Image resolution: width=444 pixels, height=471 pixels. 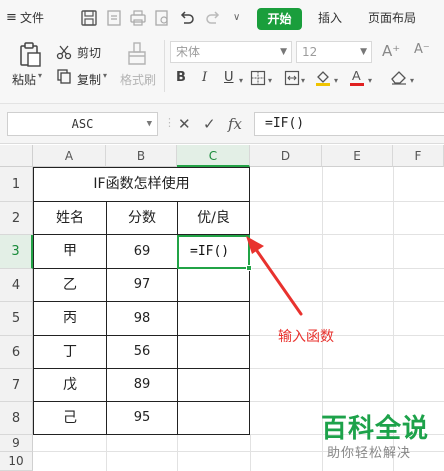 What do you see at coordinates (334, 52) in the screenshot?
I see `font-size-select: 12 ▼` at bounding box center [334, 52].